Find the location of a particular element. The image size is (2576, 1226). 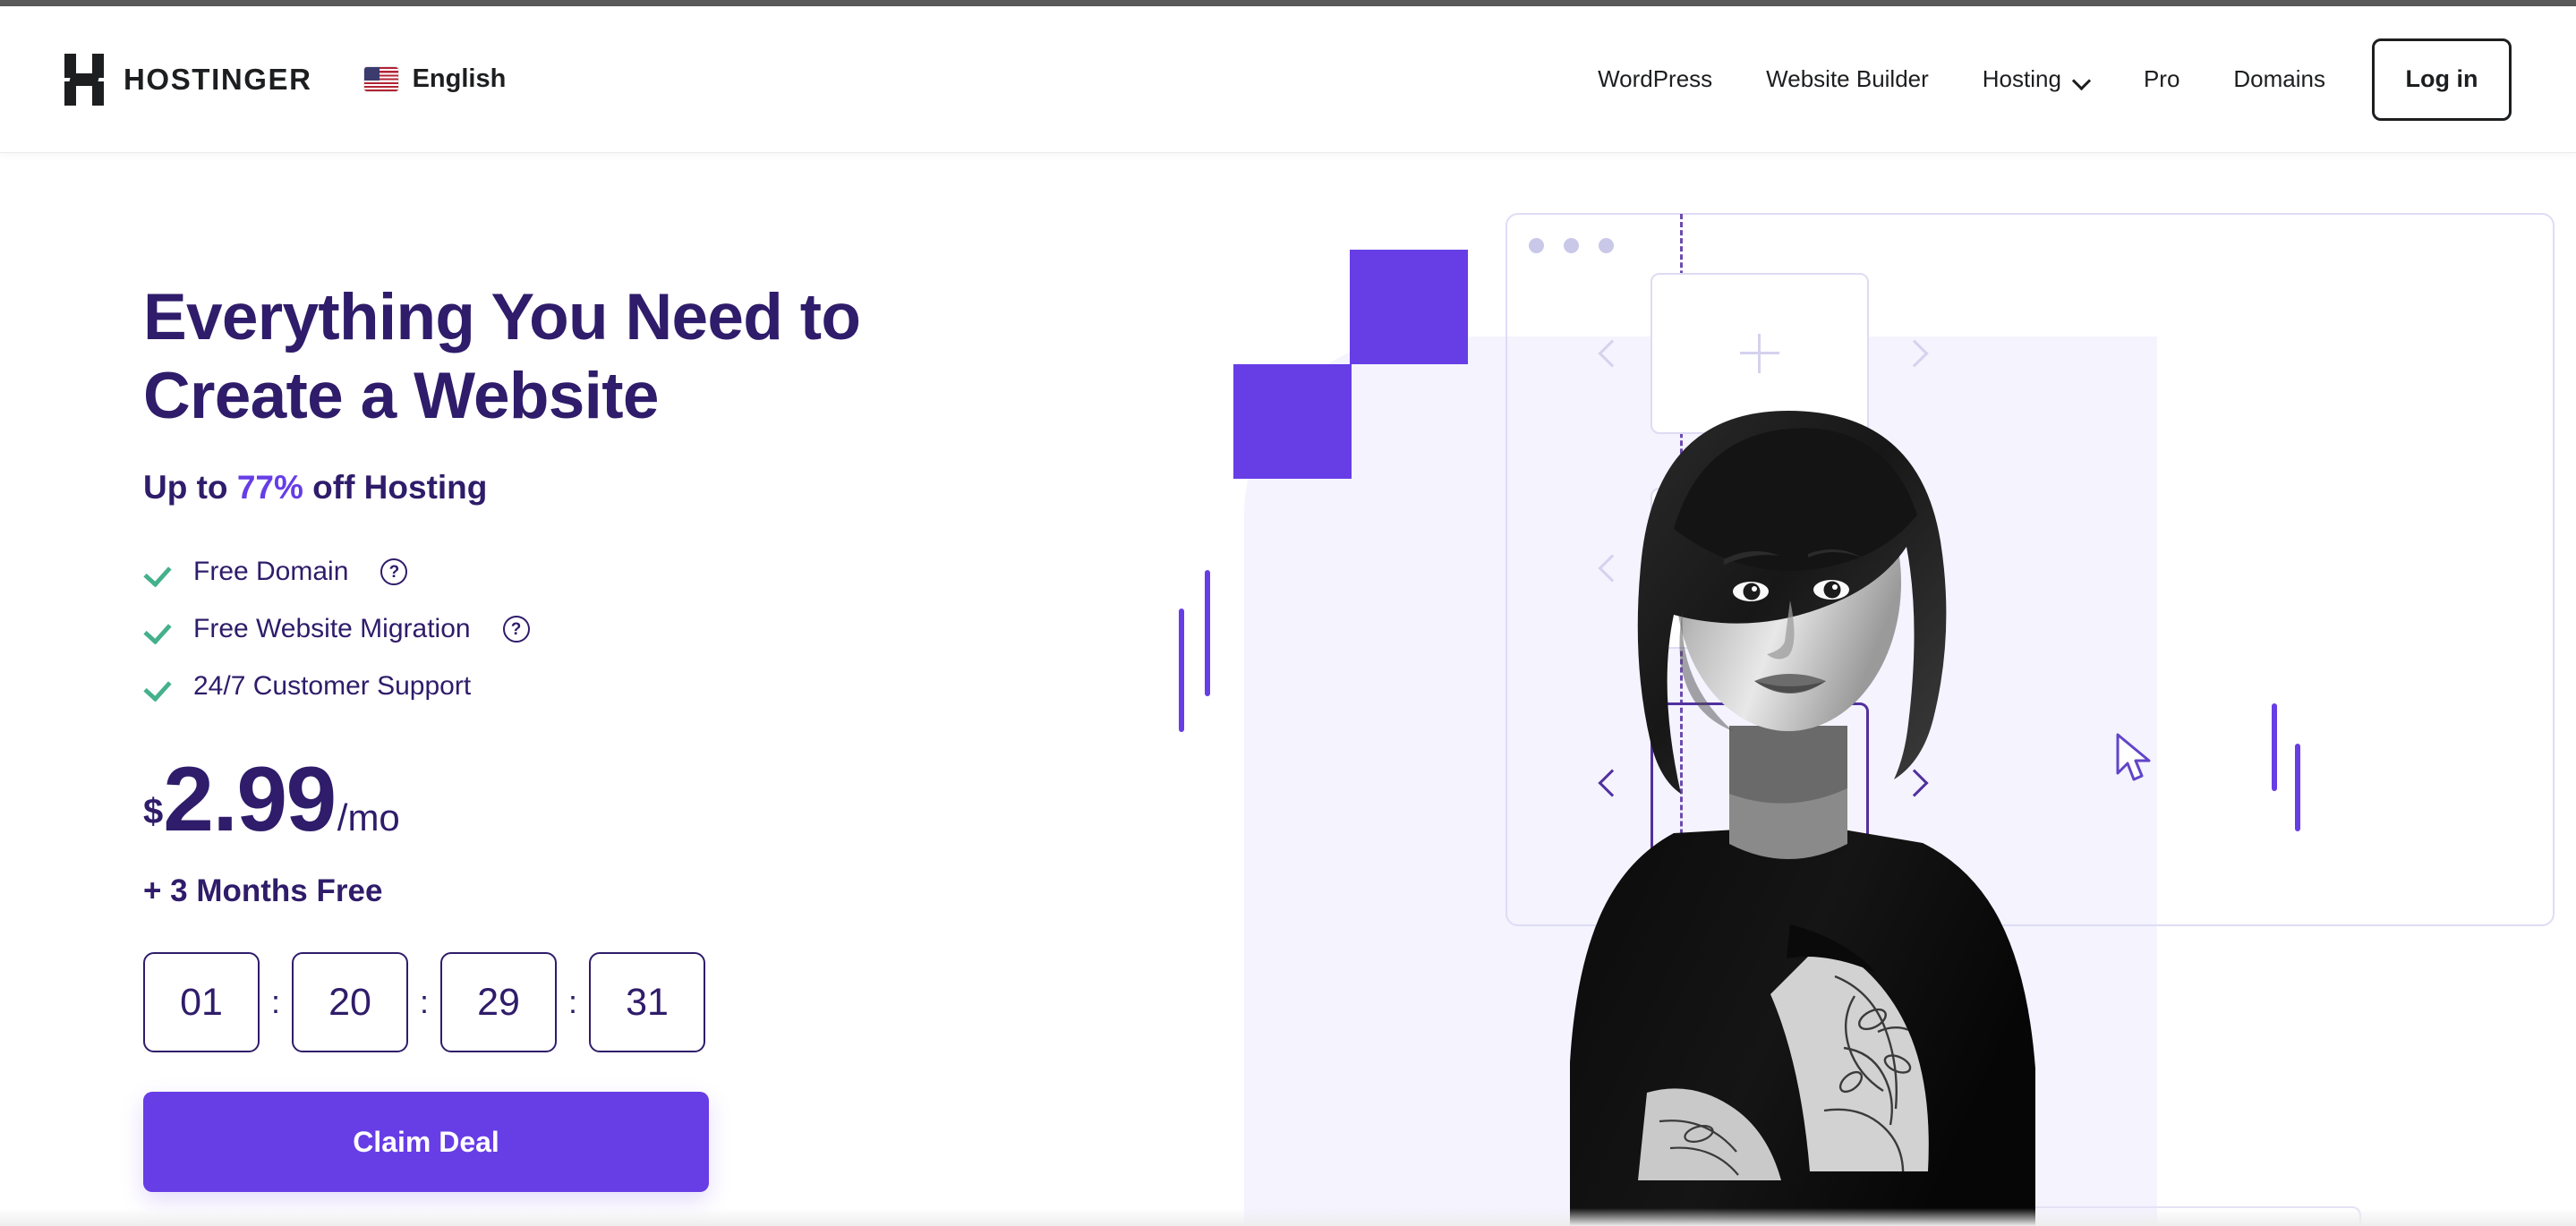

bonus-months-text: + 3 Months Free is located at coordinates (263, 891).